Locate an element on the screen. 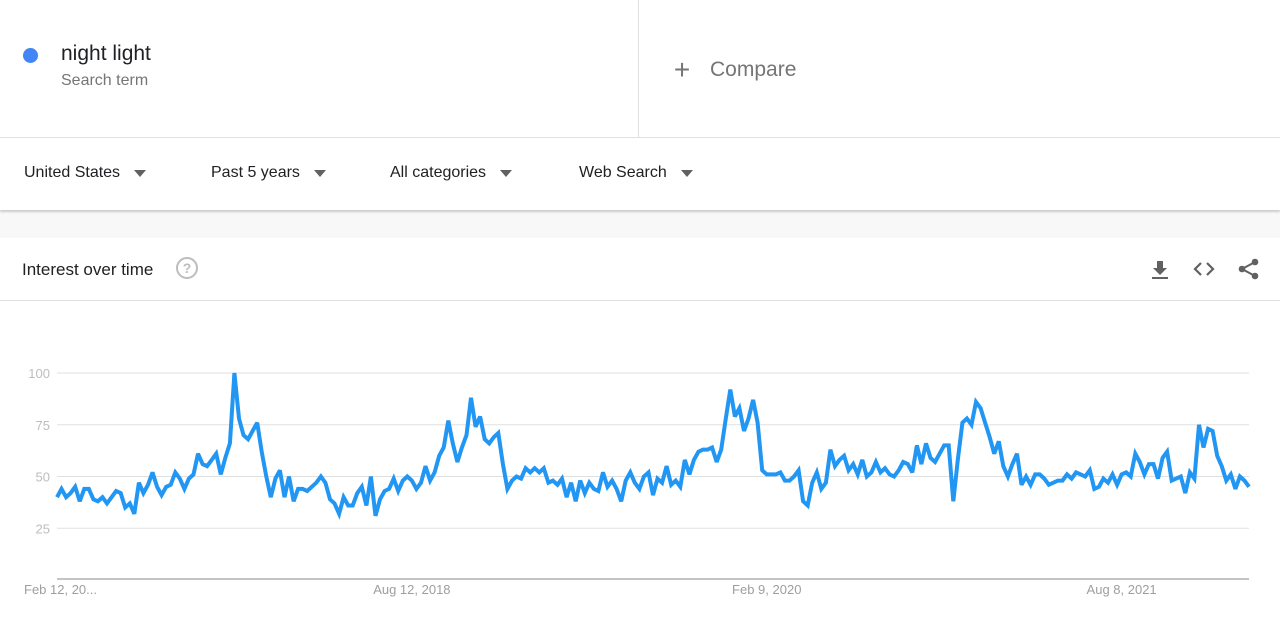 The image size is (1280, 632). x-tick-label: Aug 12, 2018 is located at coordinates (411, 589).